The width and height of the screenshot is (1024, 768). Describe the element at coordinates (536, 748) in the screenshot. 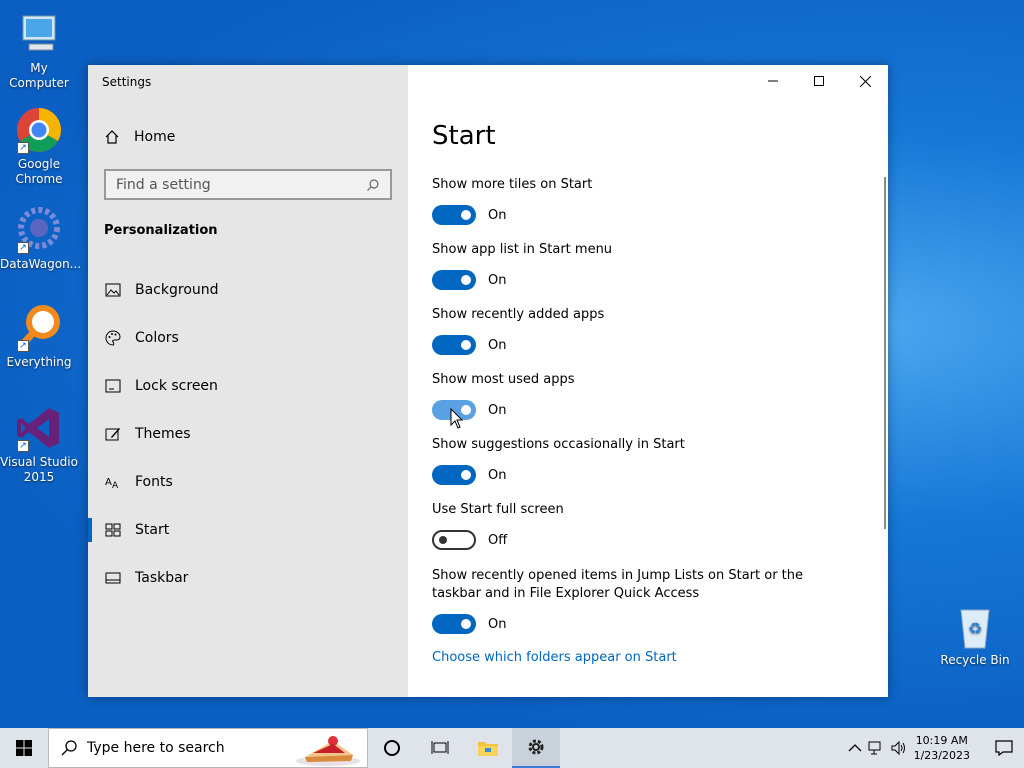

I see `settings-taskbar-button` at that location.